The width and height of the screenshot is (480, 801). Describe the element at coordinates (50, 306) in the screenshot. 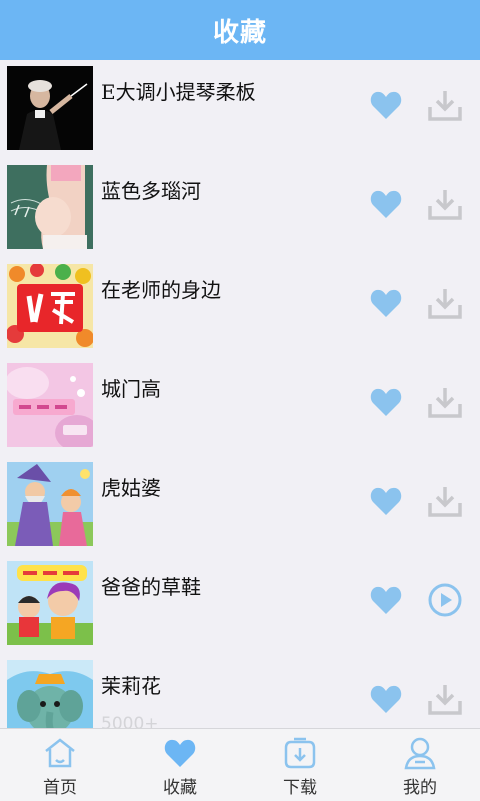

I see `erge-cover-thumbnail` at that location.